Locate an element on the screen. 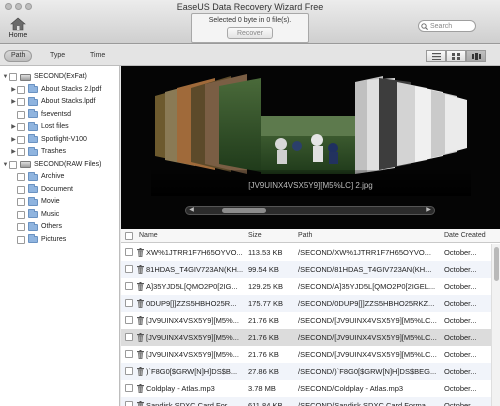 This screenshot has height=406, width=500. tree-item: Music is located at coordinates (34, 215).